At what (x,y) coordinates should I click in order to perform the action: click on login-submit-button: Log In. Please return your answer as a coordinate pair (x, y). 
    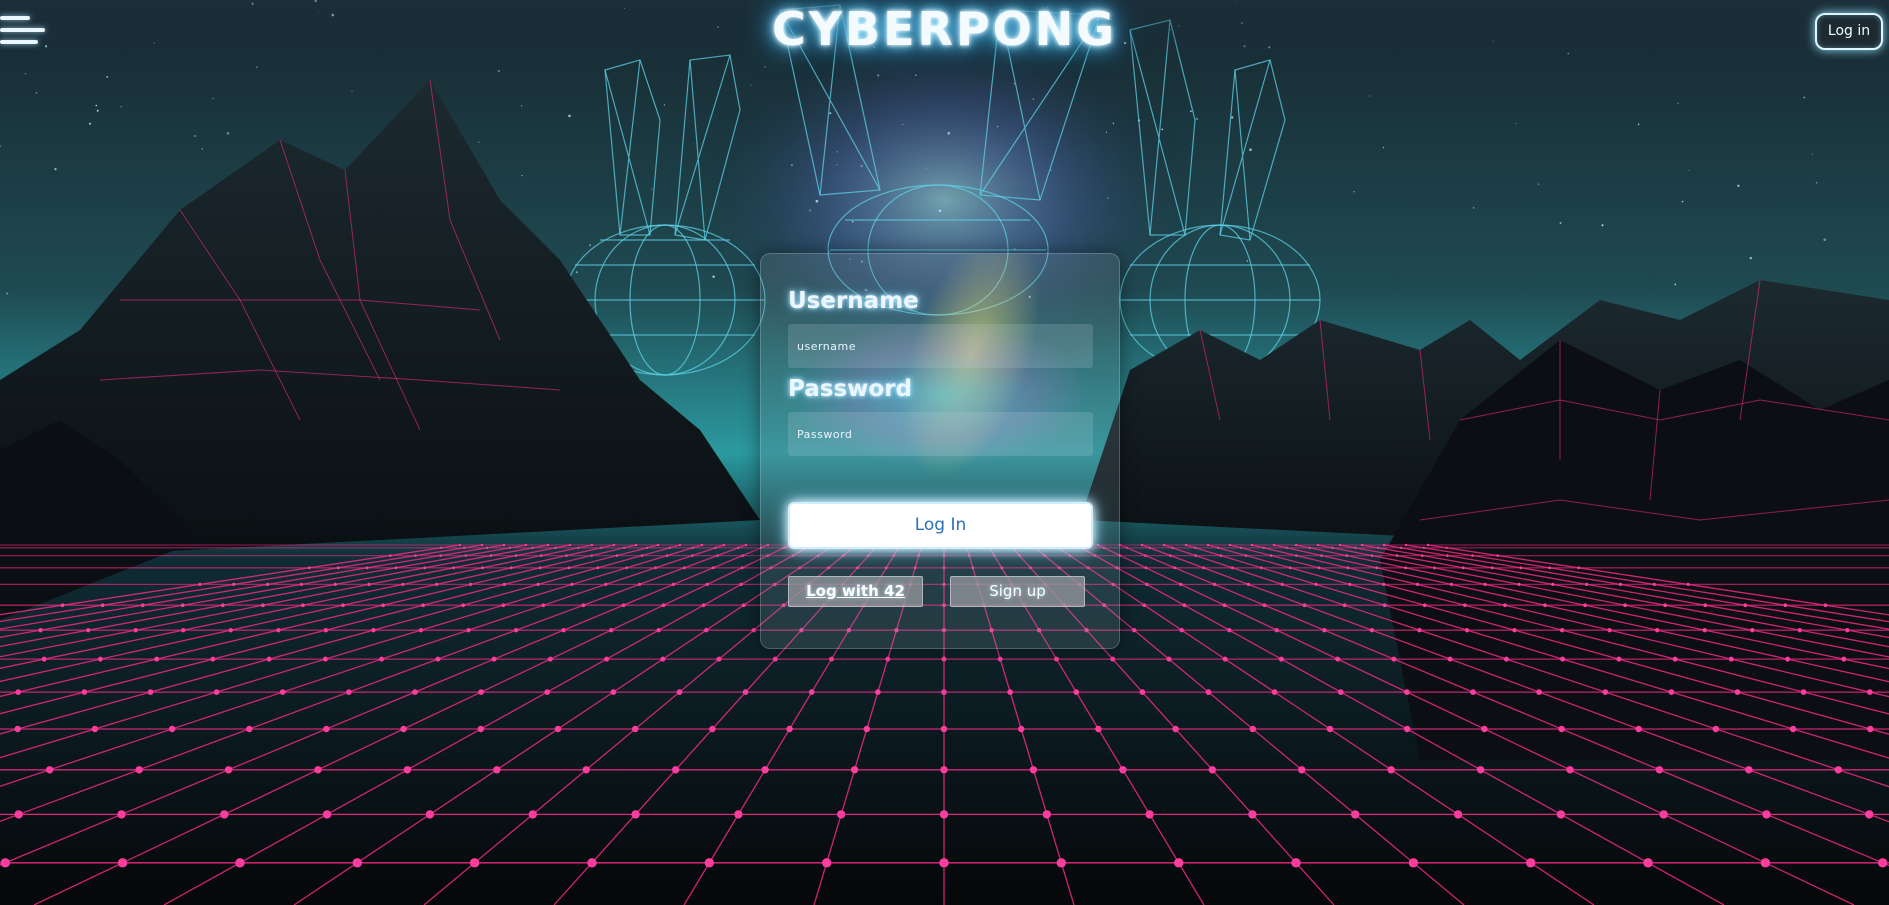
    Looking at the image, I should click on (940, 525).